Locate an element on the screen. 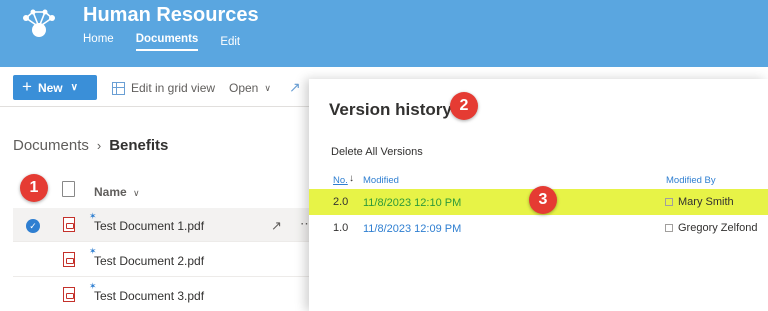  site-nav: Home Documents Edit is located at coordinates (172, 42).